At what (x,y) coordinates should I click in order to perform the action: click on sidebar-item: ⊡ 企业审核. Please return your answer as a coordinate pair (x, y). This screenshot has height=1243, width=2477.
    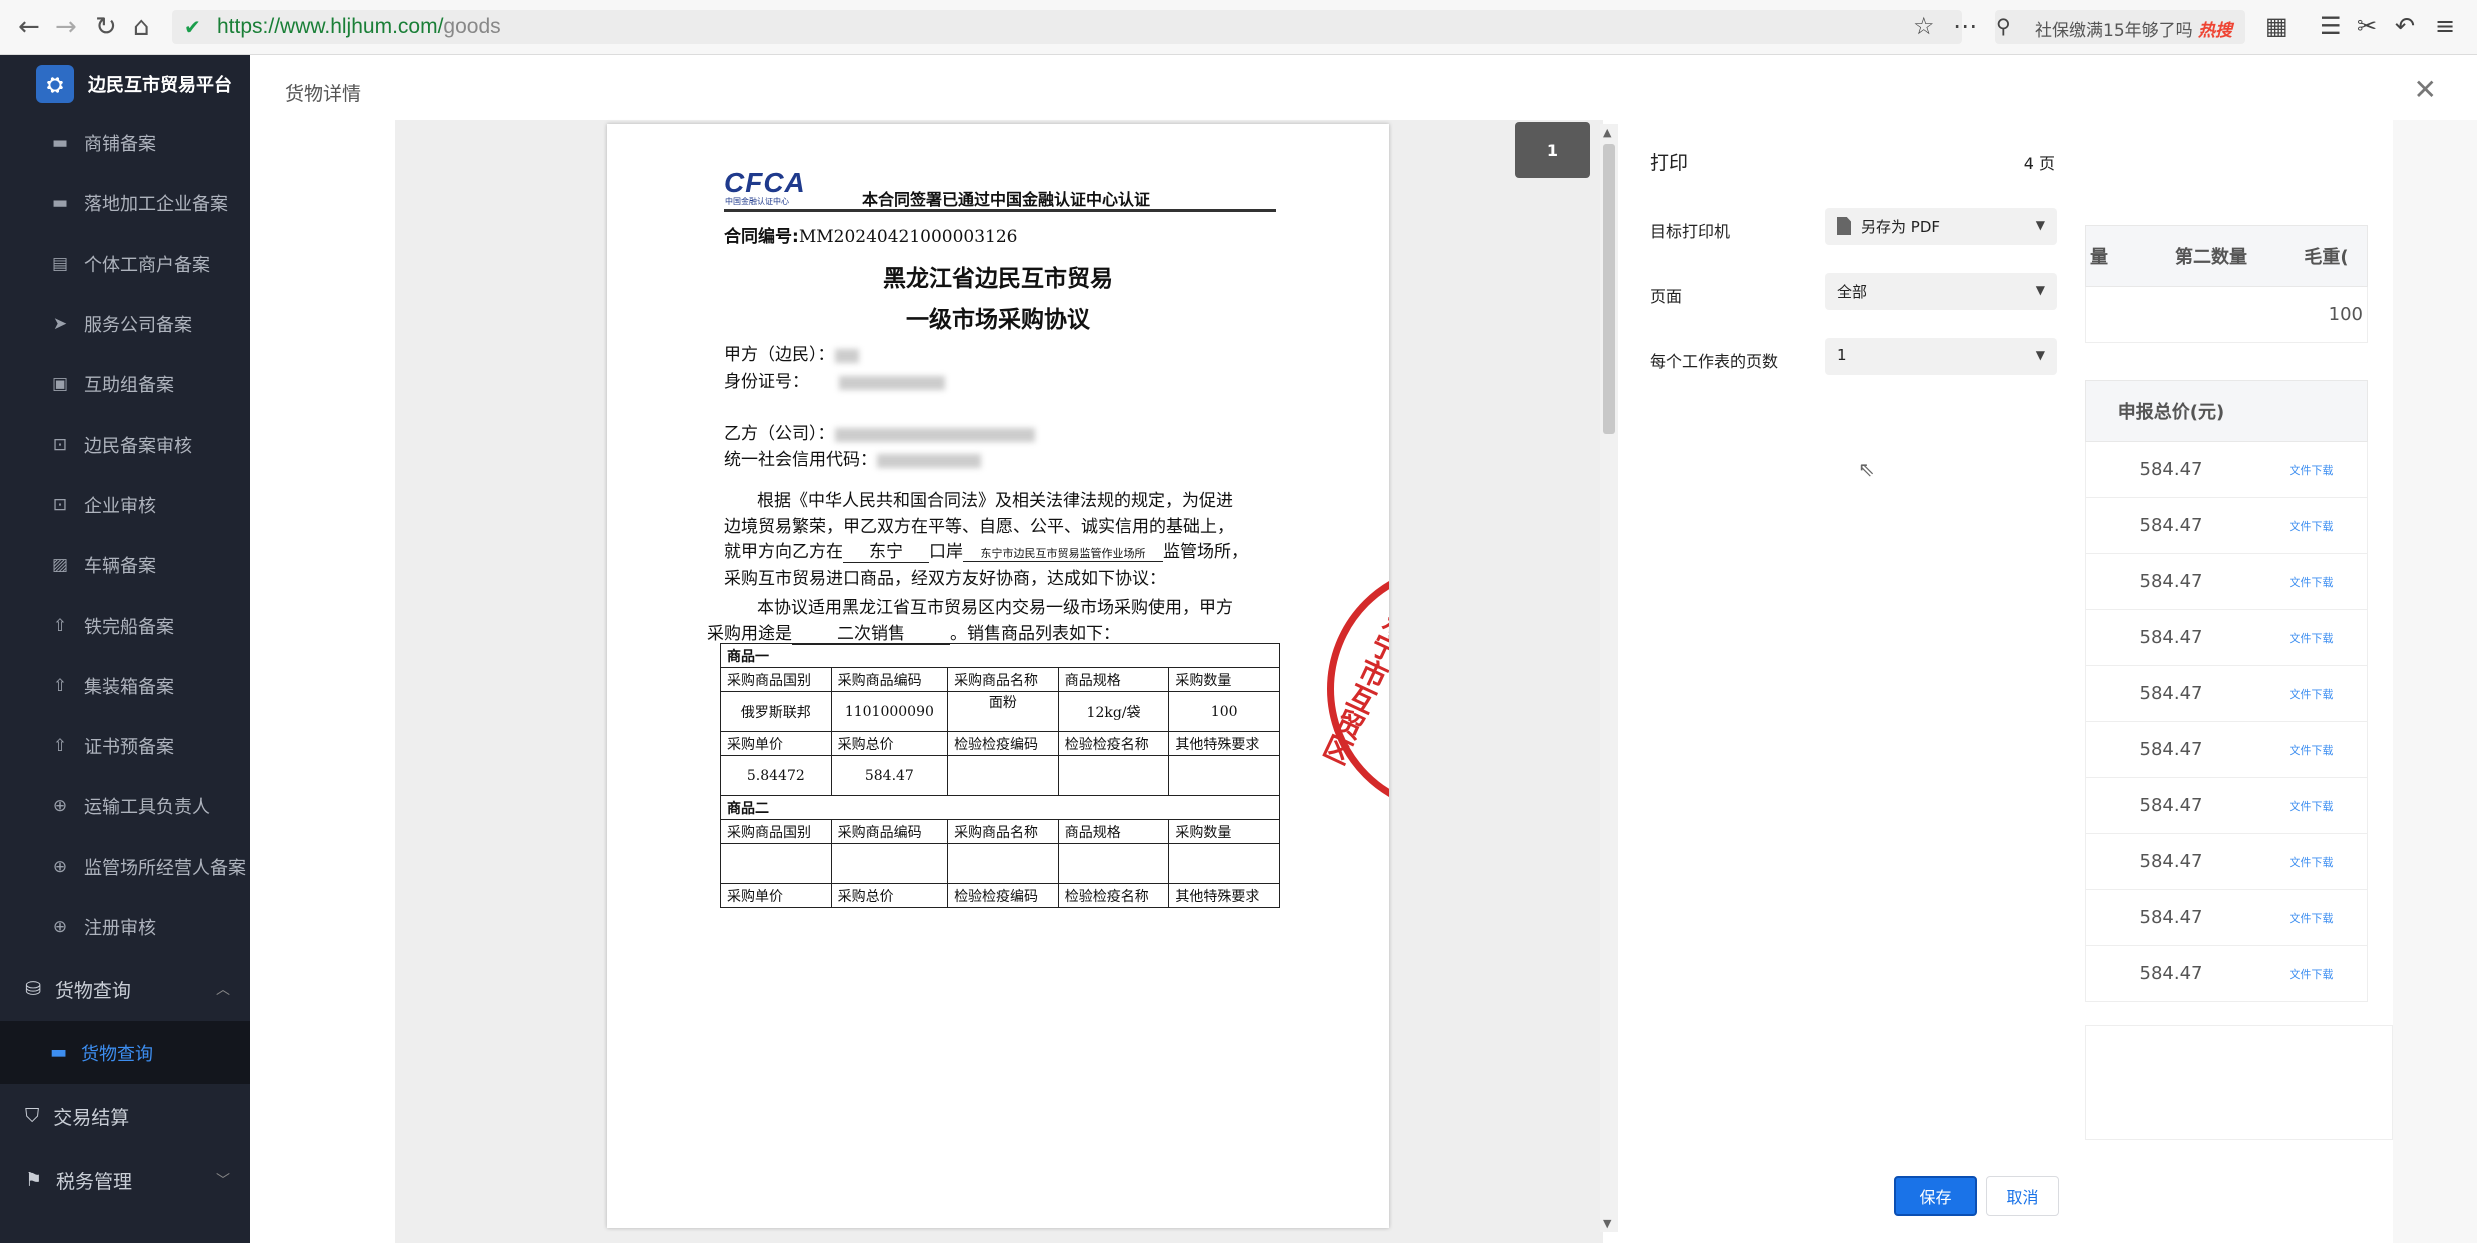
    Looking at the image, I should click on (125, 505).